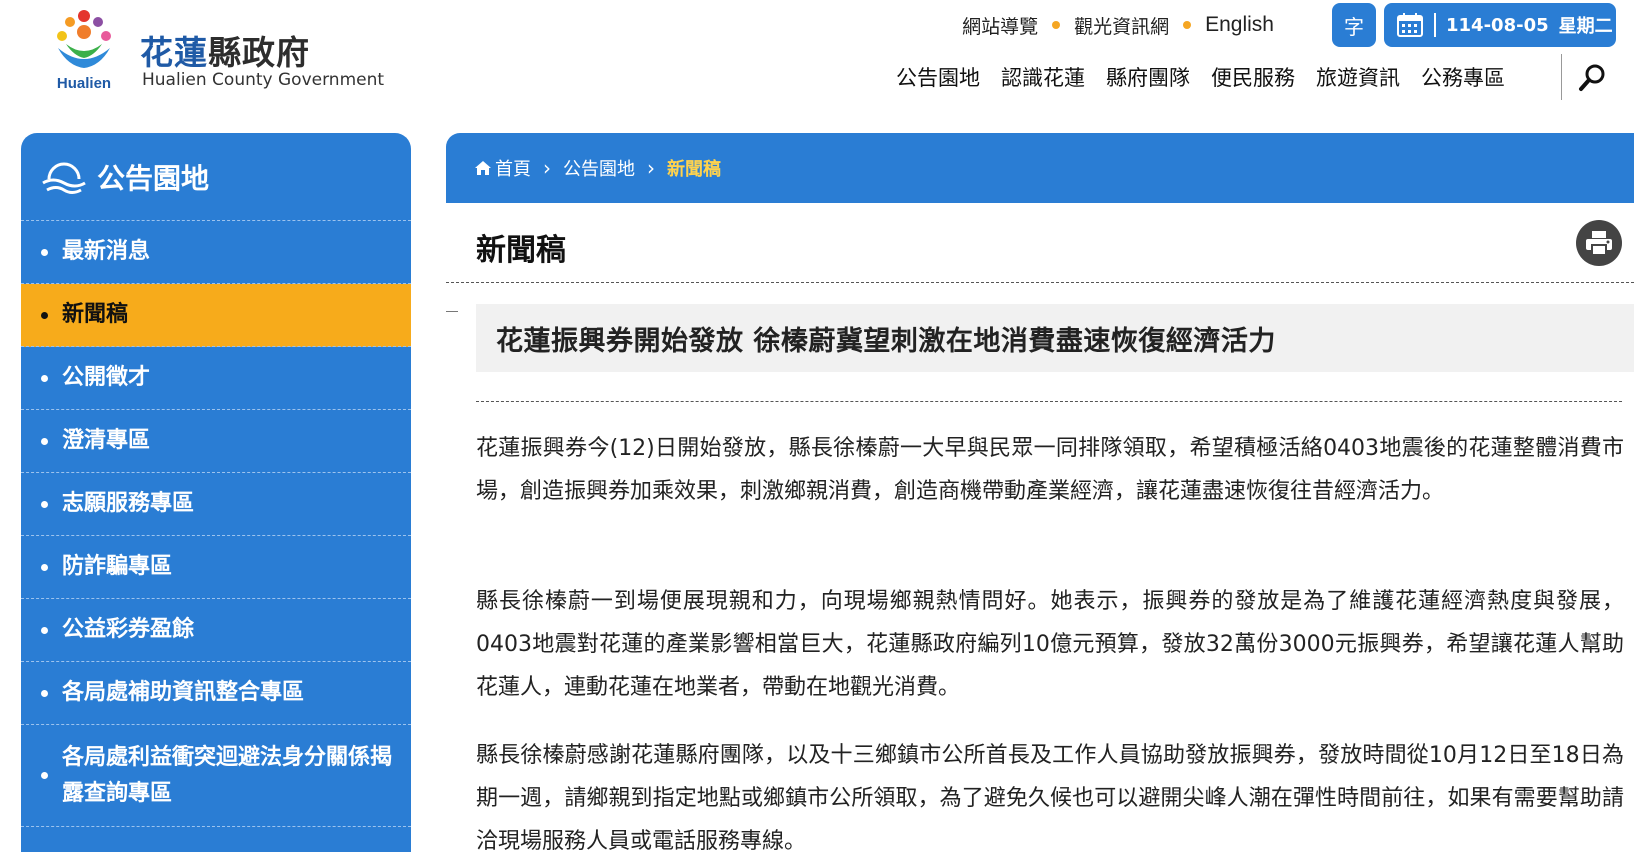 The height and width of the screenshot is (852, 1634). What do you see at coordinates (216, 630) in the screenshot?
I see `sidebar-item-lottery-surplus: 公益彩券盈餘` at bounding box center [216, 630].